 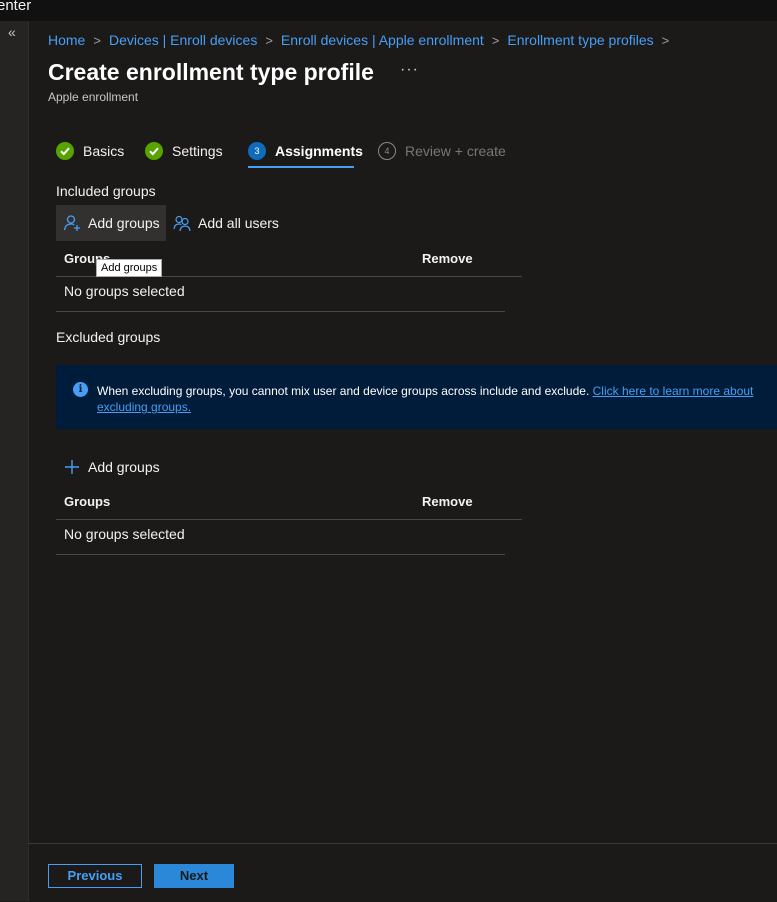 What do you see at coordinates (104, 151) in the screenshot?
I see `step-label: Basics` at bounding box center [104, 151].